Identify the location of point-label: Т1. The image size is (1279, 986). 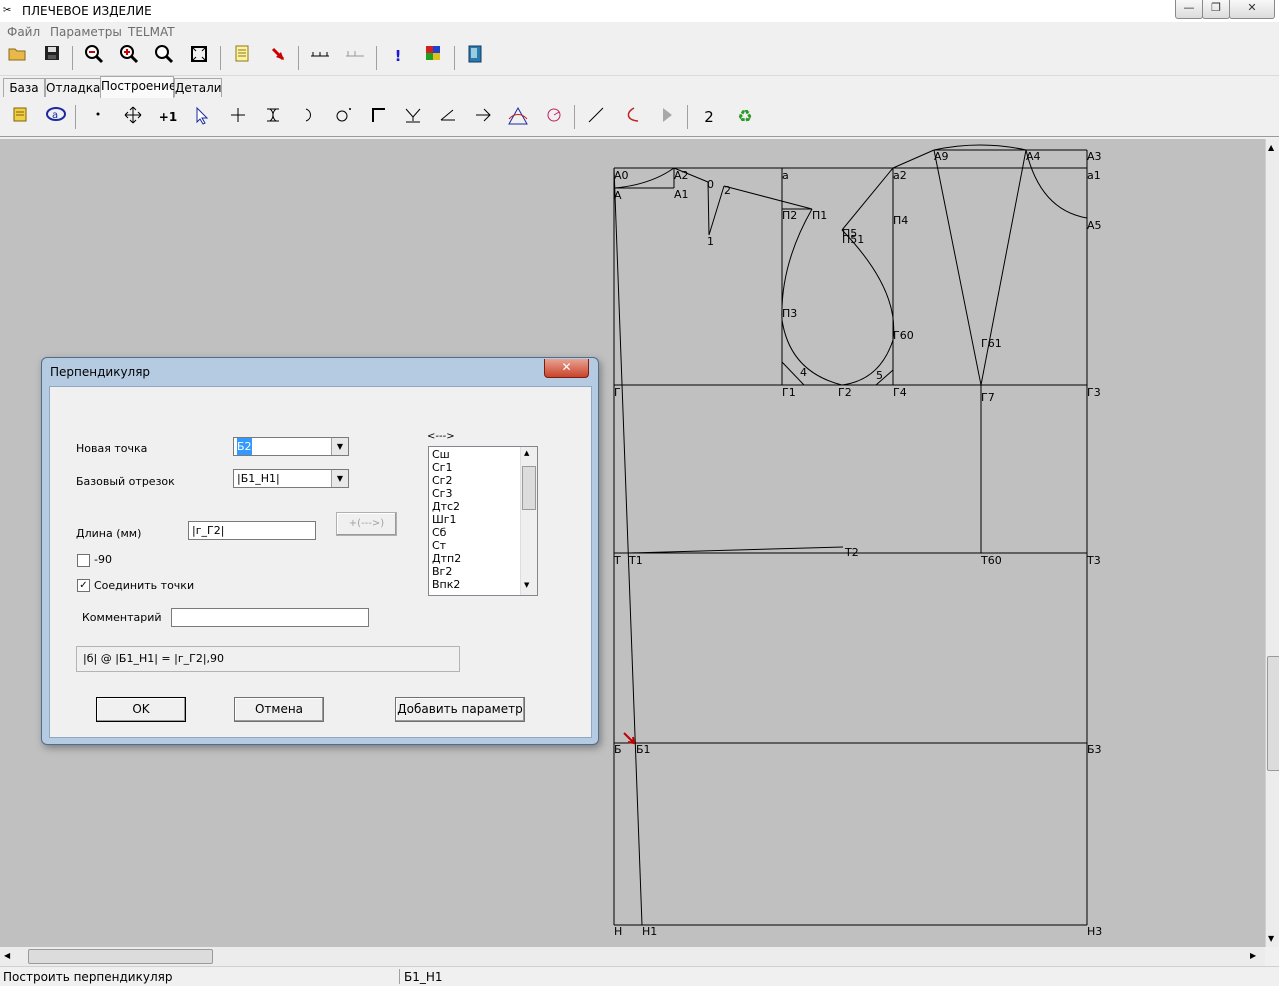
(635, 560).